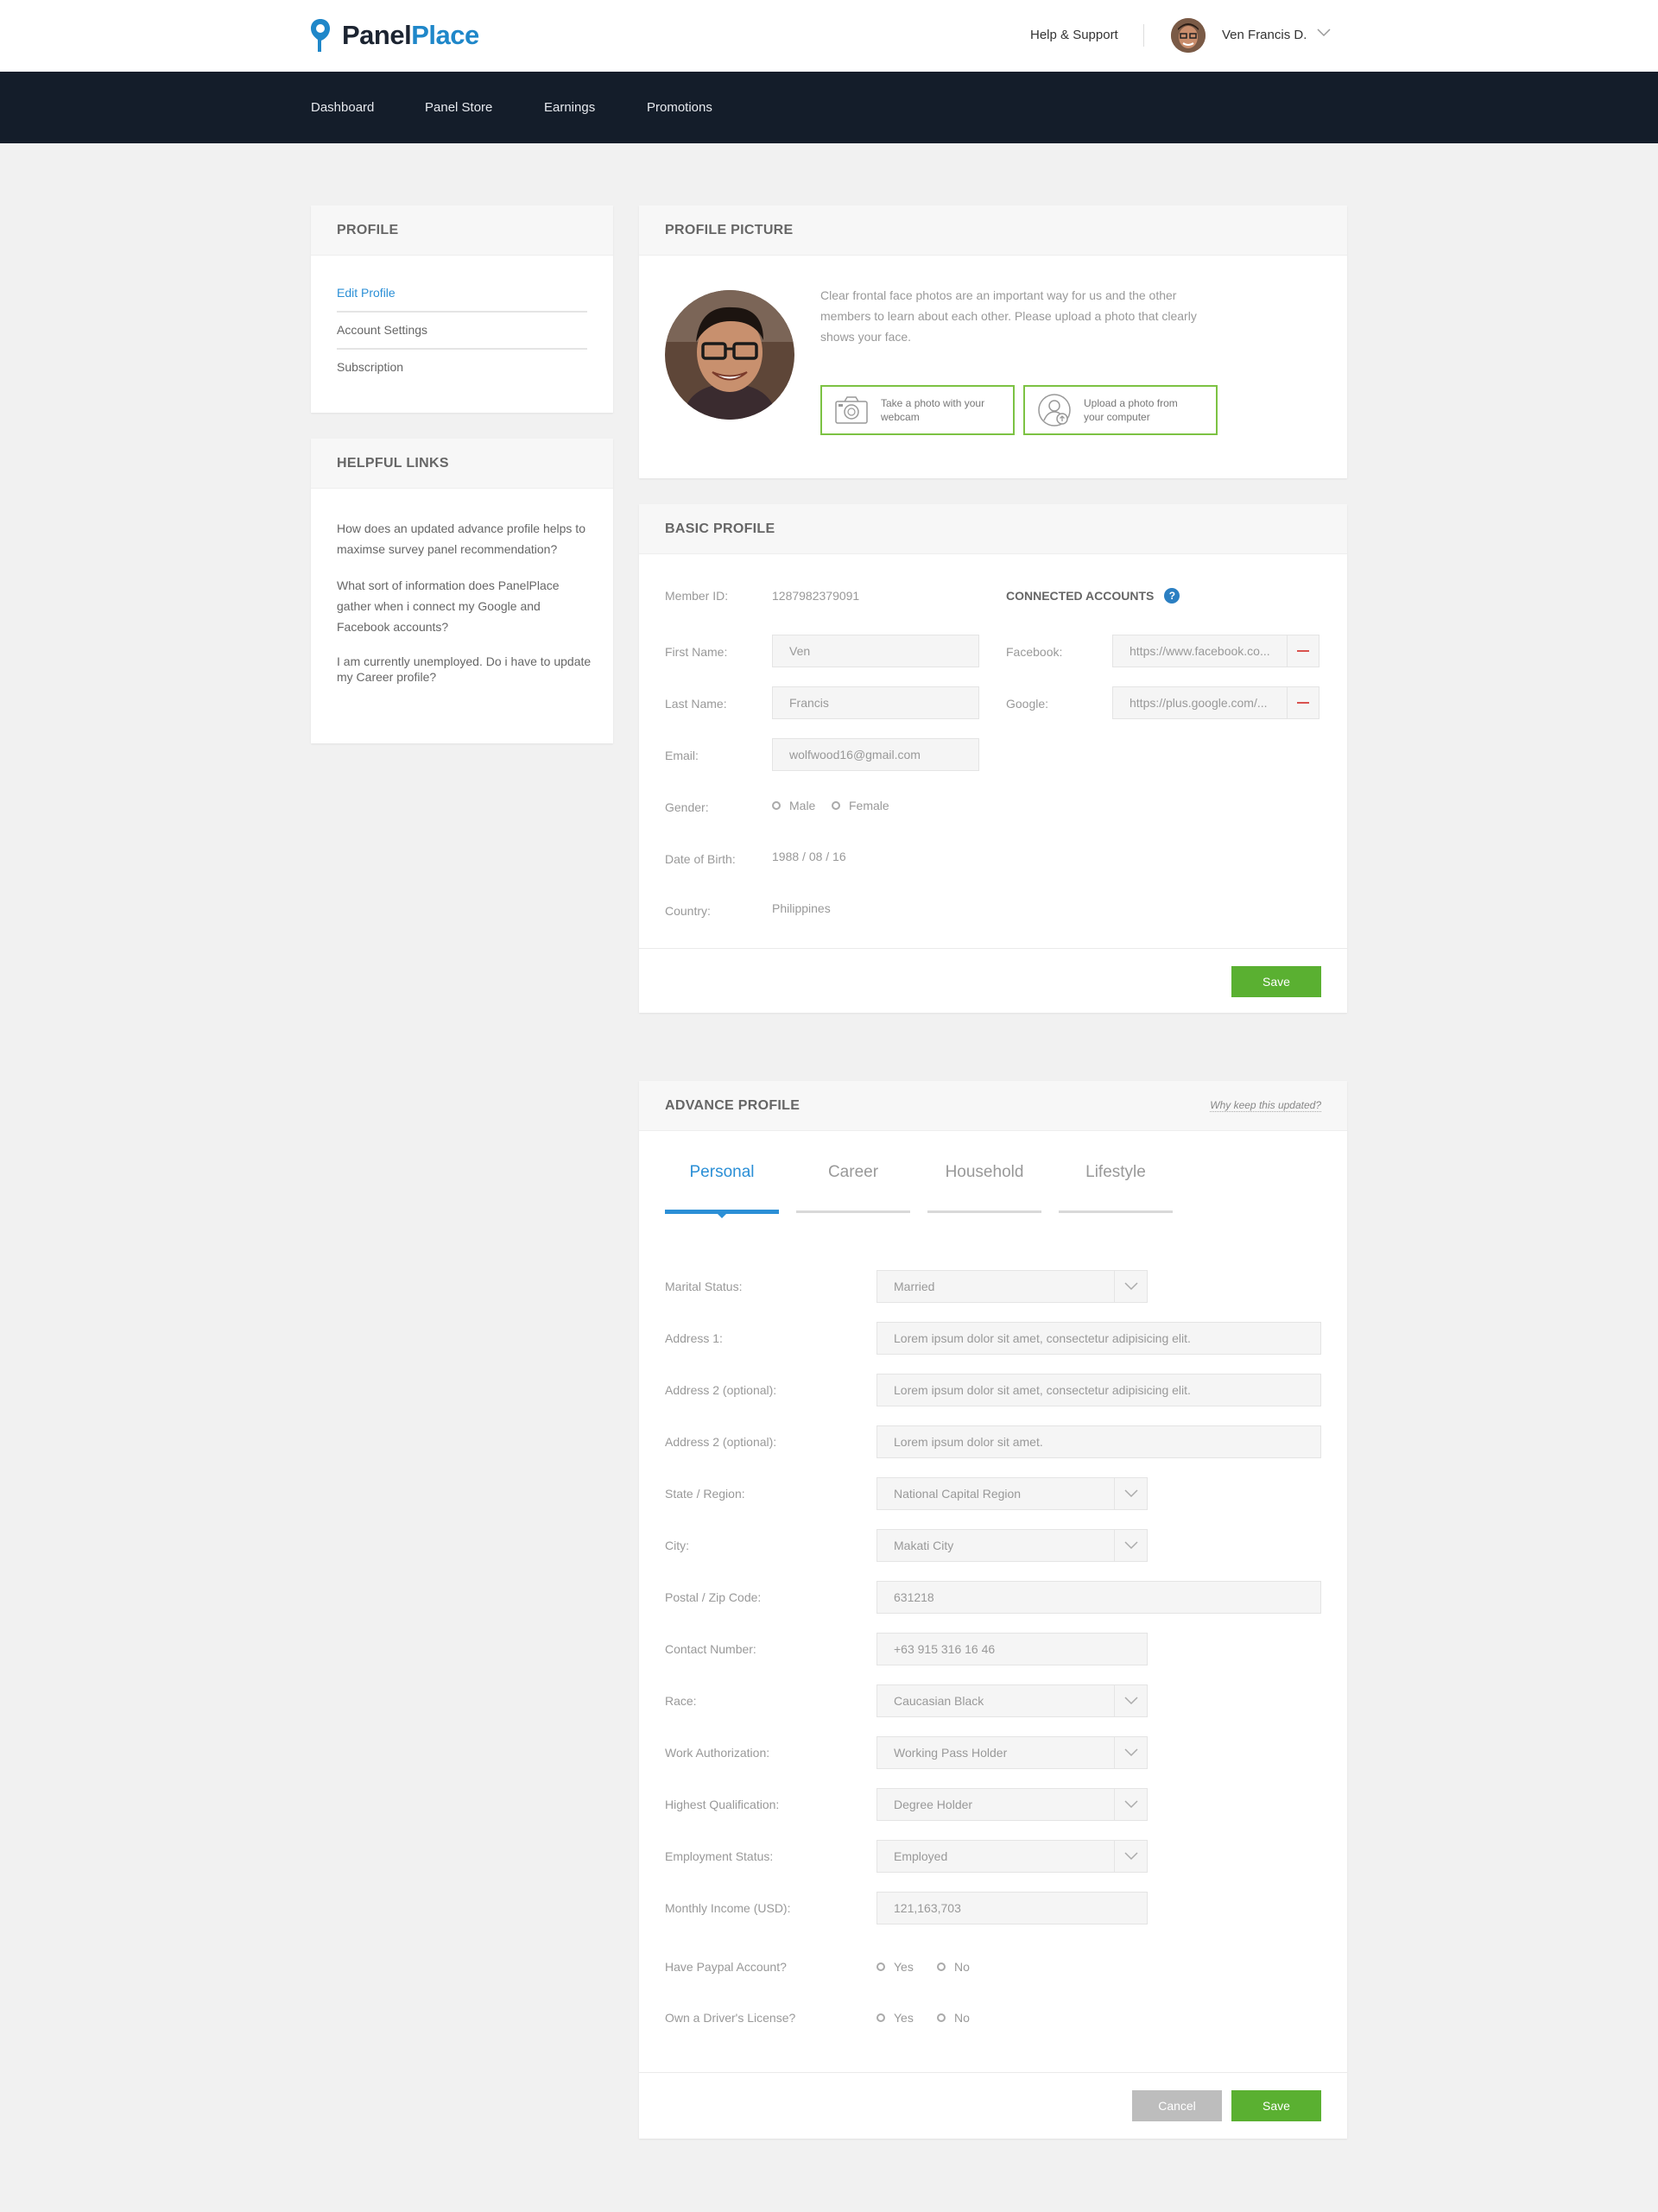 This screenshot has height=2212, width=1658. I want to click on state-select: National Capital Region, so click(1012, 1493).